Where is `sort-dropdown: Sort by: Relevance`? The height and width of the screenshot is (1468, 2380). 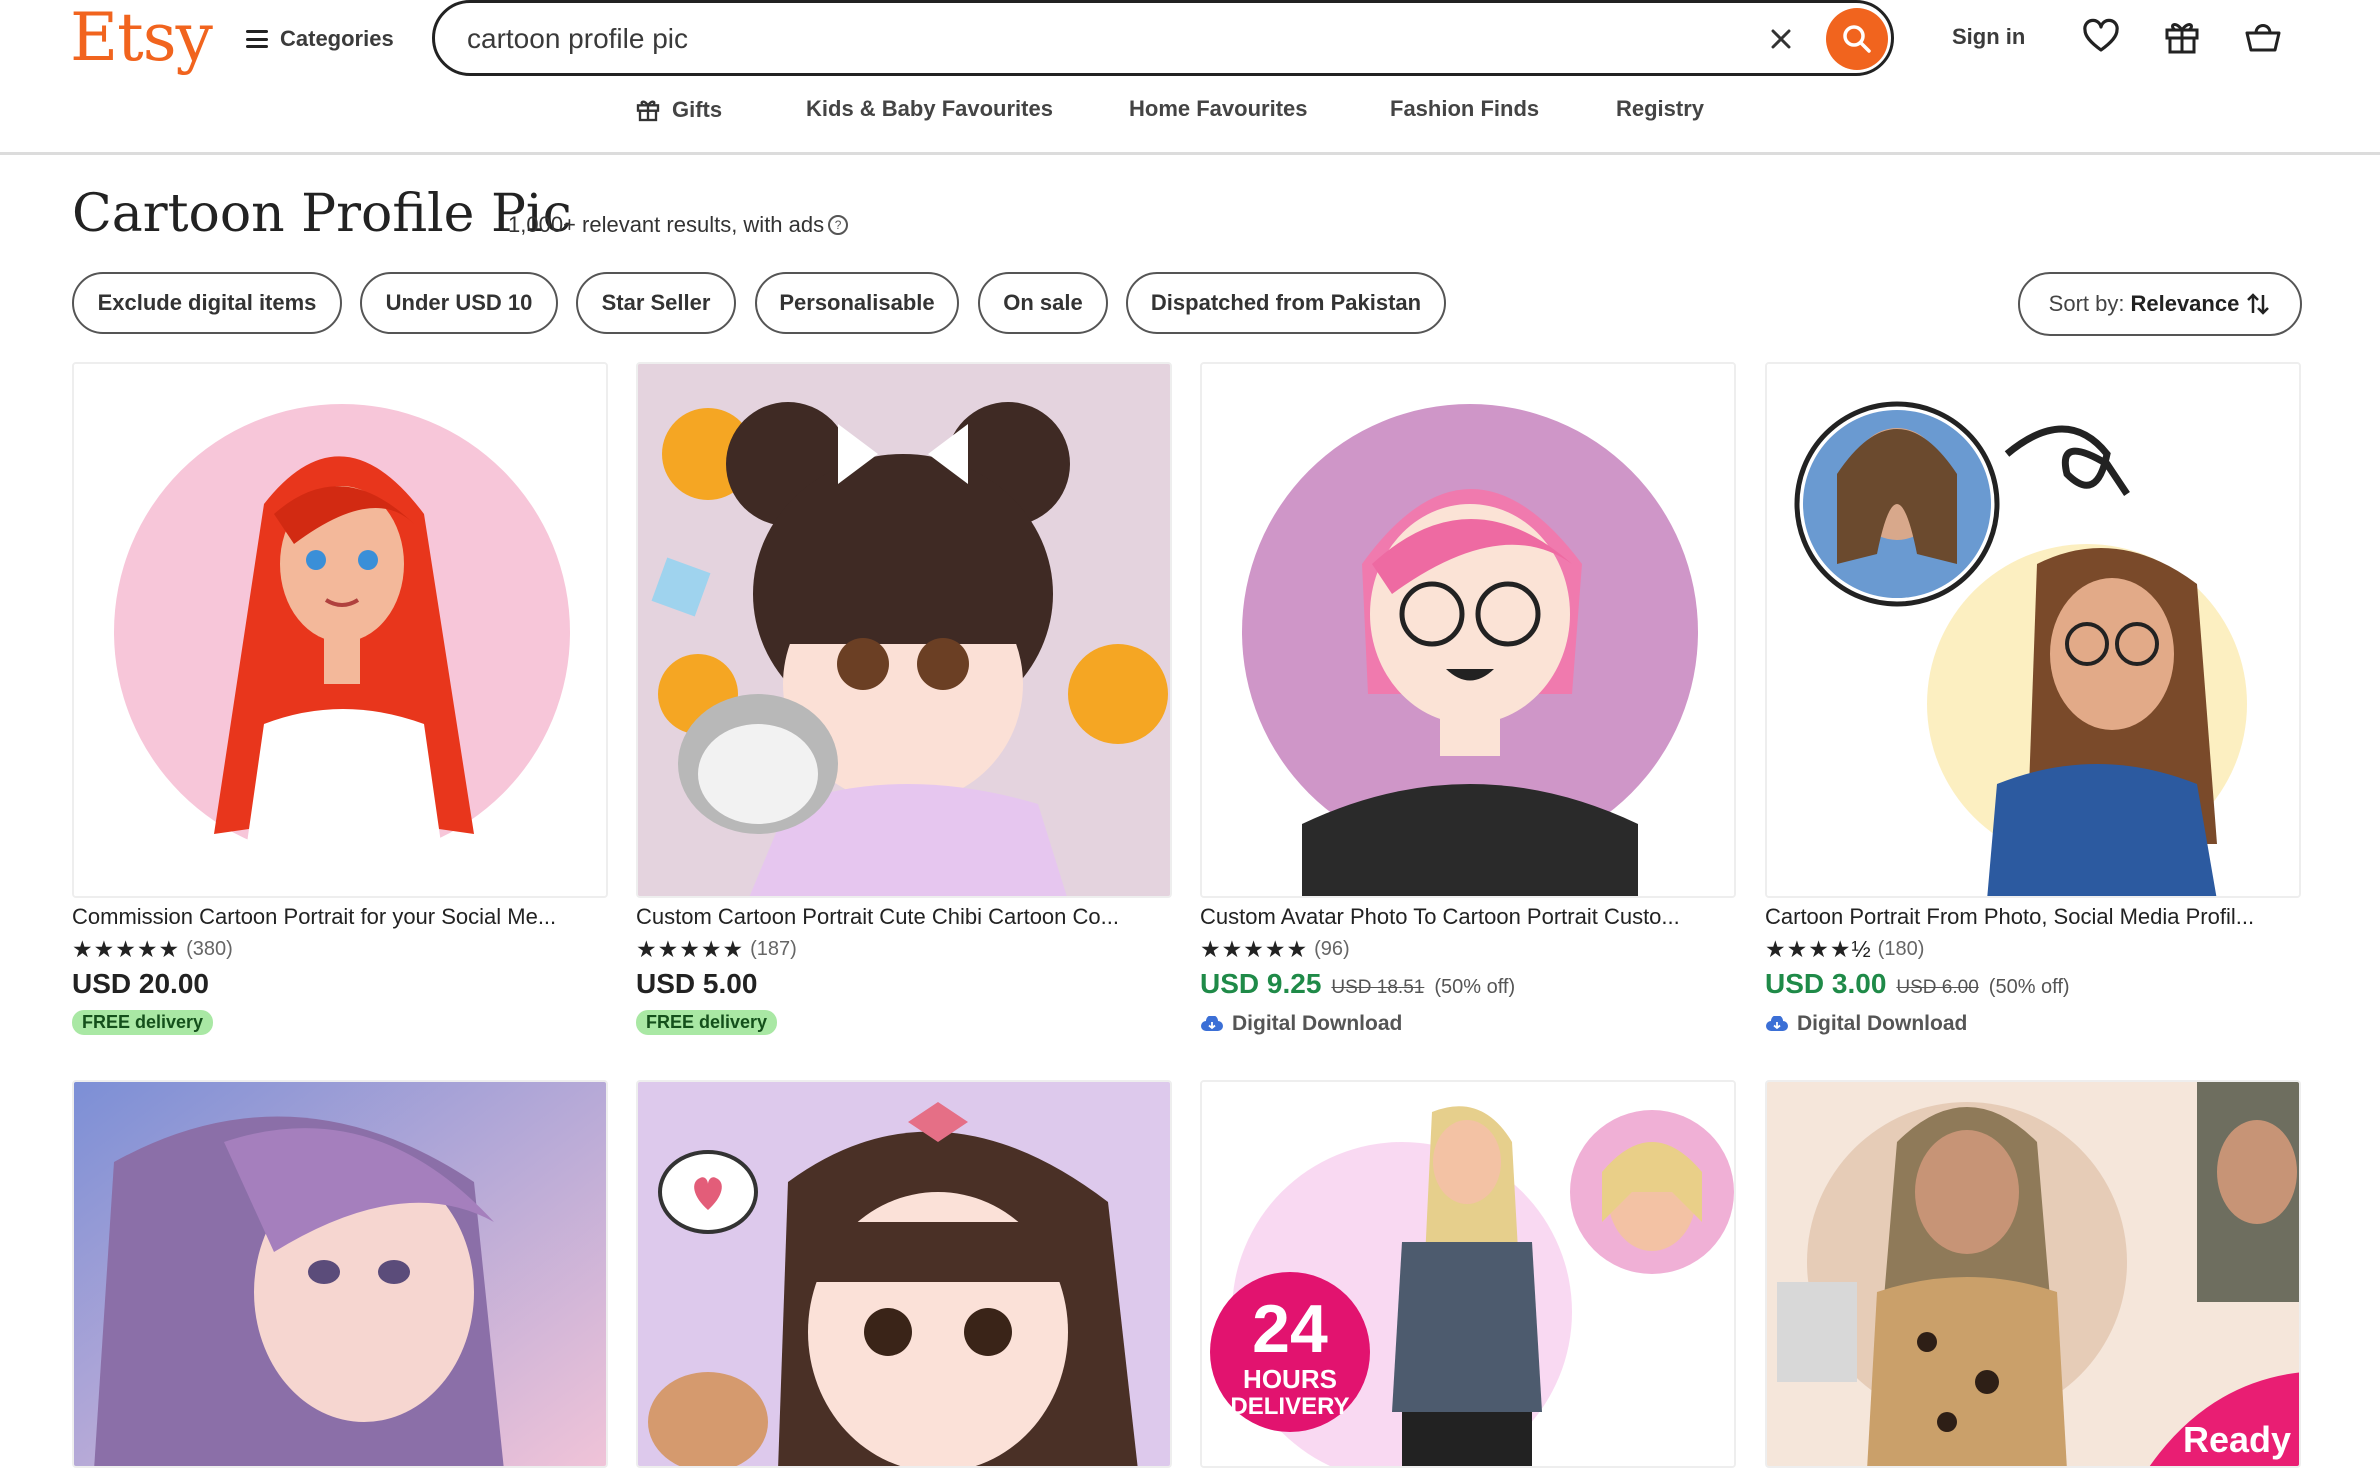 sort-dropdown: Sort by: Relevance is located at coordinates (2160, 304).